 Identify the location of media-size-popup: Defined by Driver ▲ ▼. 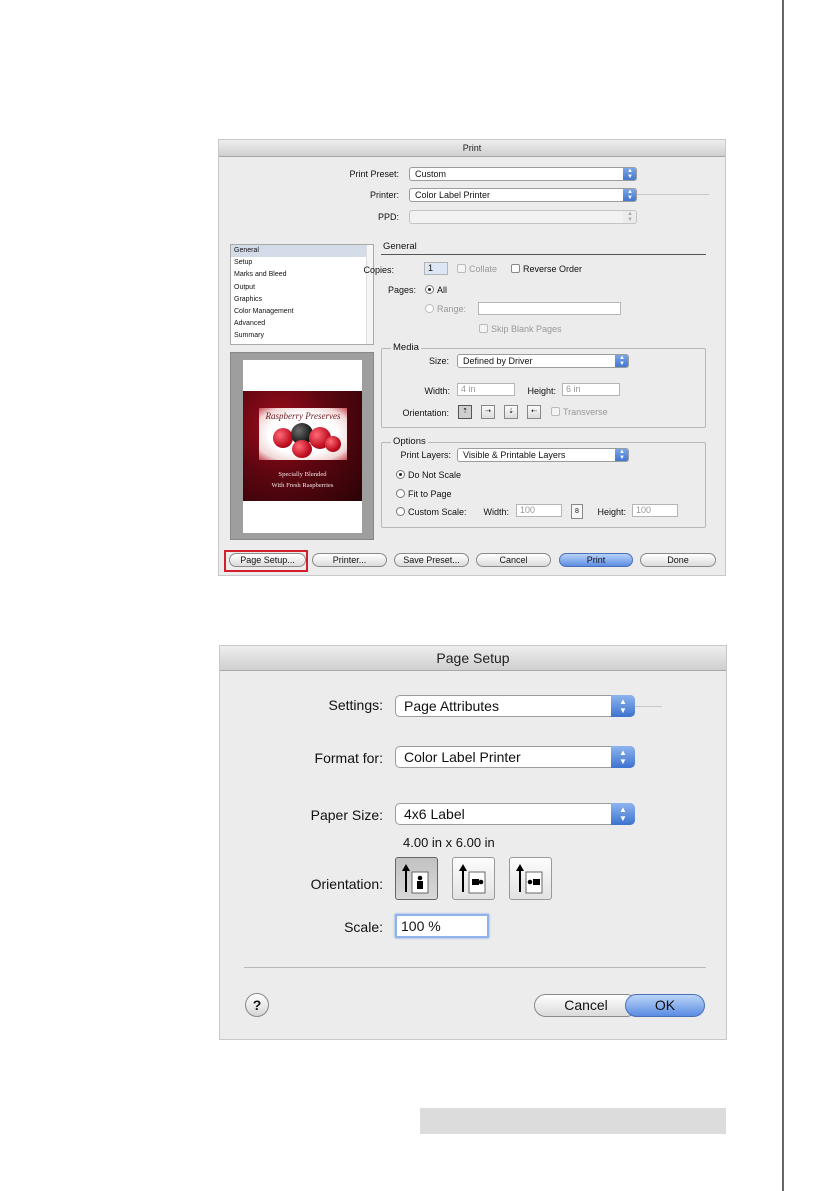
(543, 361).